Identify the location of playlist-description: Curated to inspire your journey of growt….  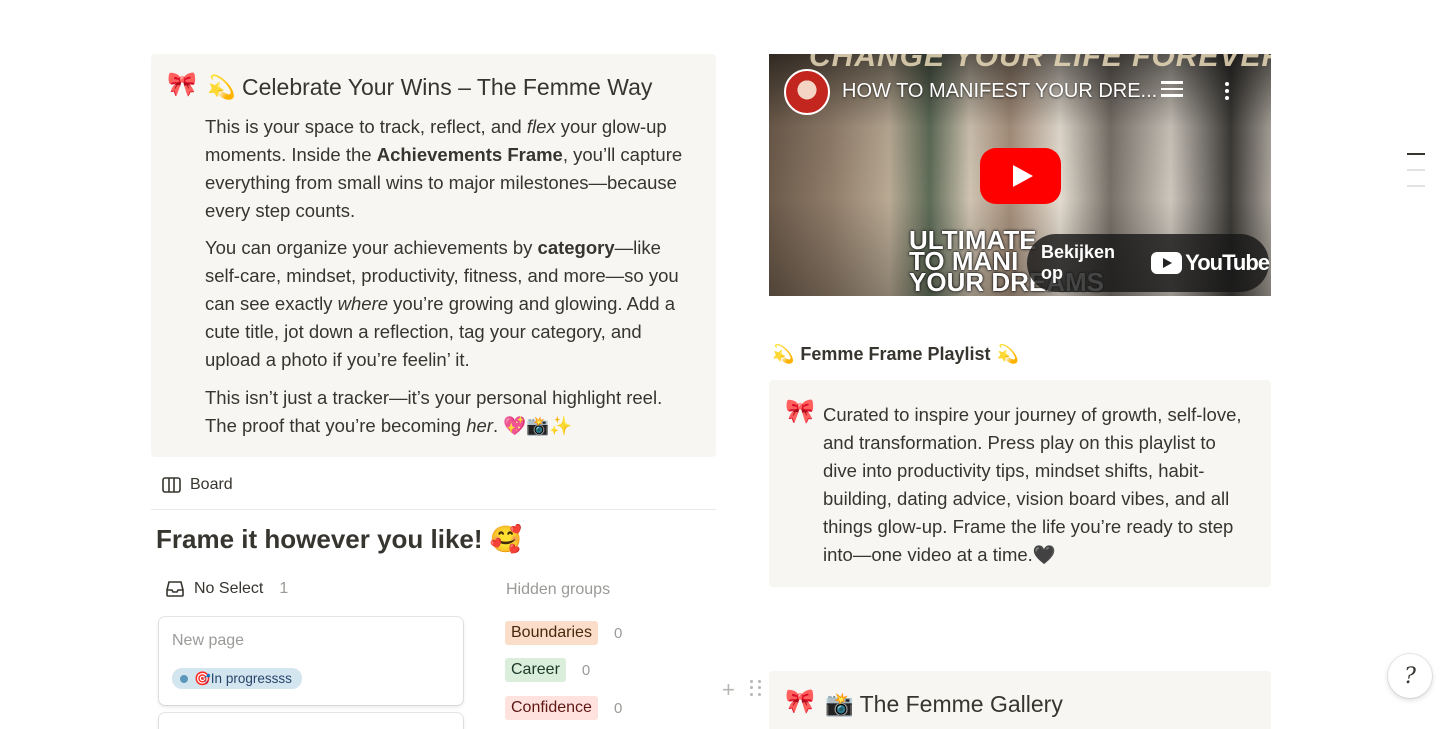
(1032, 484).